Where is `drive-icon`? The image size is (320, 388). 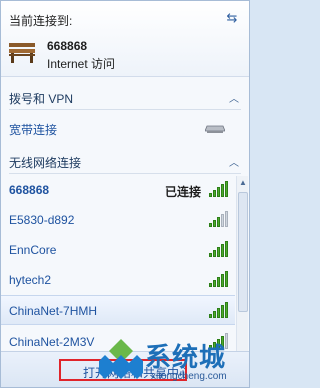
drive-icon is located at coordinates (215, 129).